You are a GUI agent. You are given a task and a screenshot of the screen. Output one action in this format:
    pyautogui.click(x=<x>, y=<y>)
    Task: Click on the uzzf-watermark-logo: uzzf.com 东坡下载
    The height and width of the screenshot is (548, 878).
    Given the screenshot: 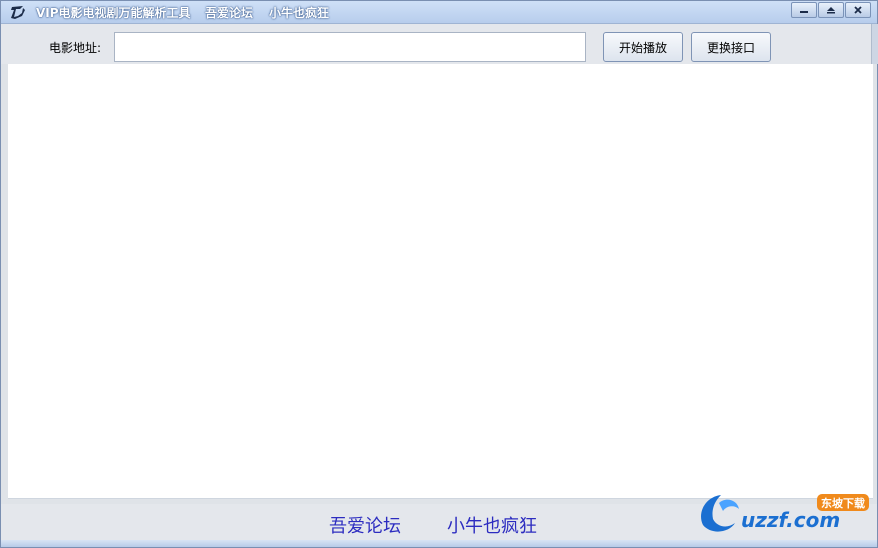 What is the action you would take?
    pyautogui.click(x=785, y=513)
    